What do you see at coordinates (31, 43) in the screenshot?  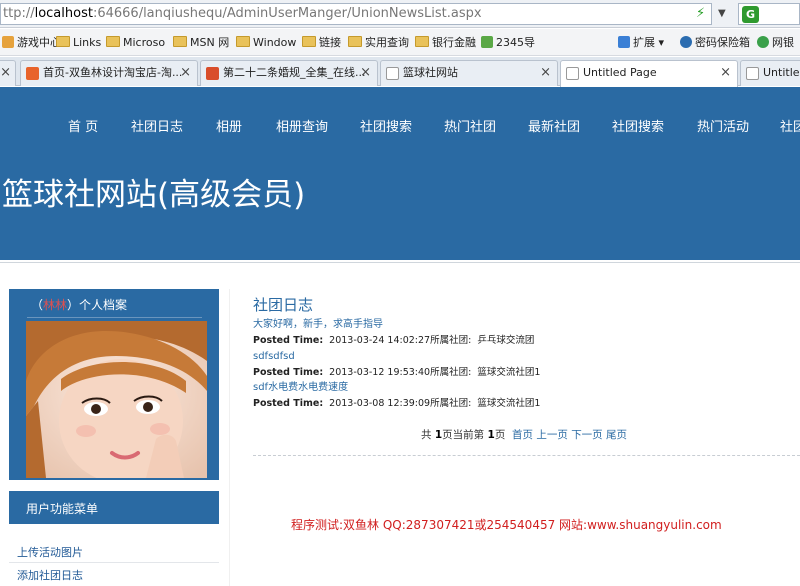 I see `bookmark-game-center: 游戏中心` at bounding box center [31, 43].